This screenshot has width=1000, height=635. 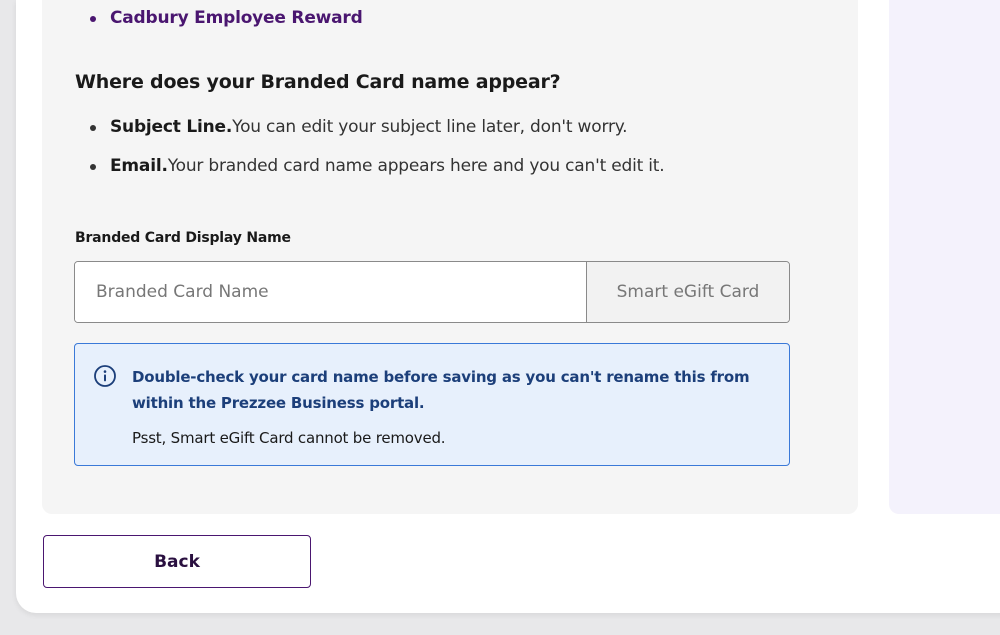 I want to click on appearance-item-term: Subject Line., so click(x=171, y=127).